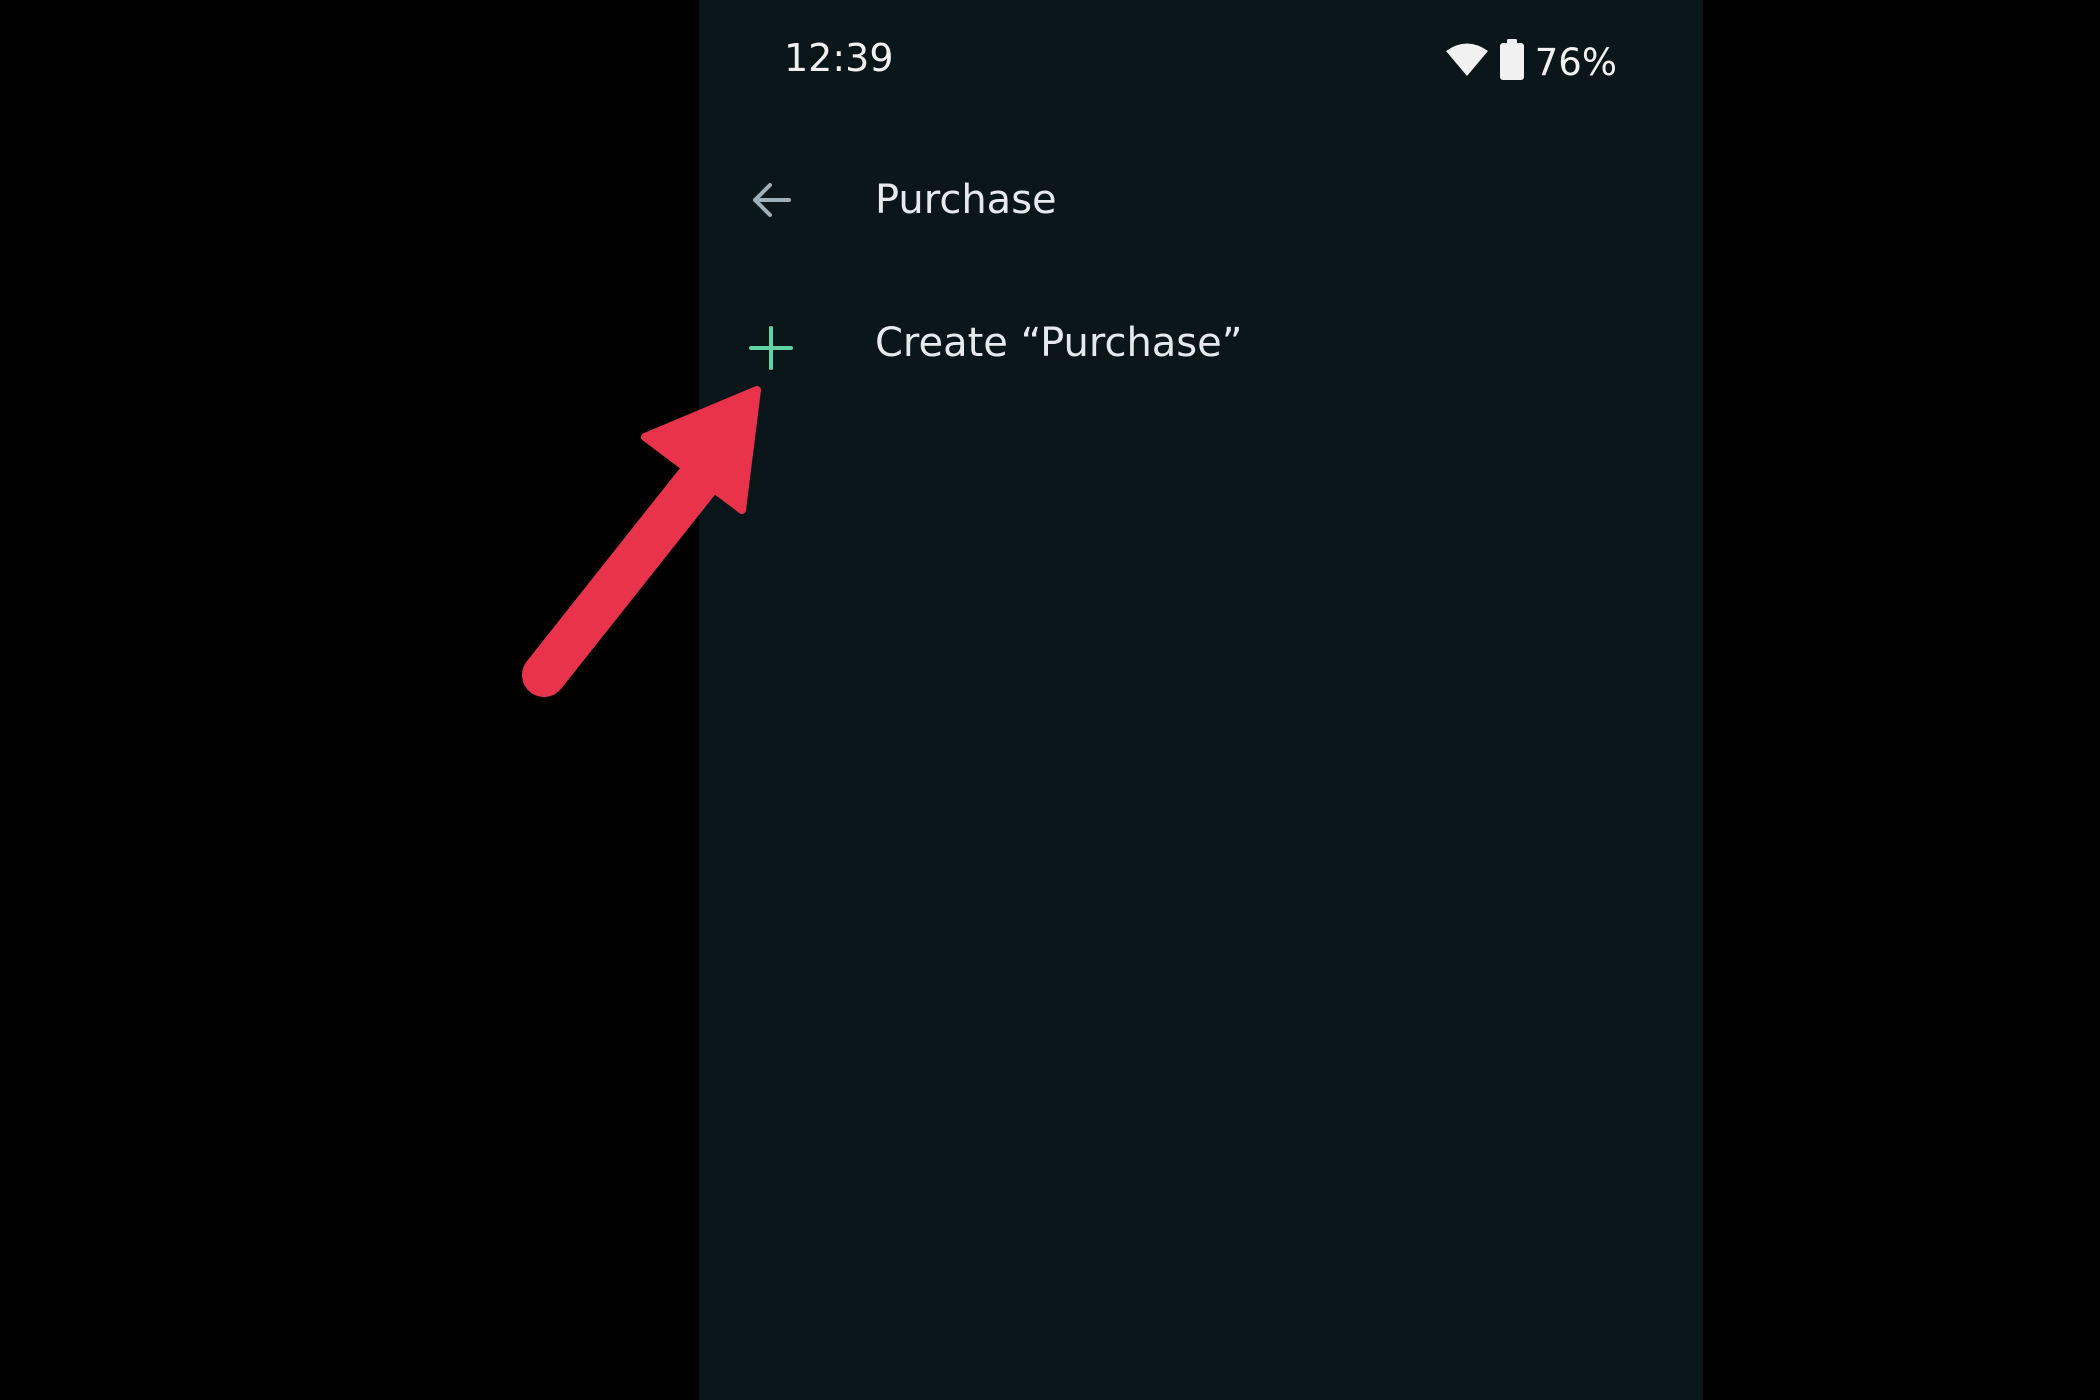  Describe the element at coordinates (1201, 62) in the screenshot. I see `status-bar: 12:39 76%` at that location.